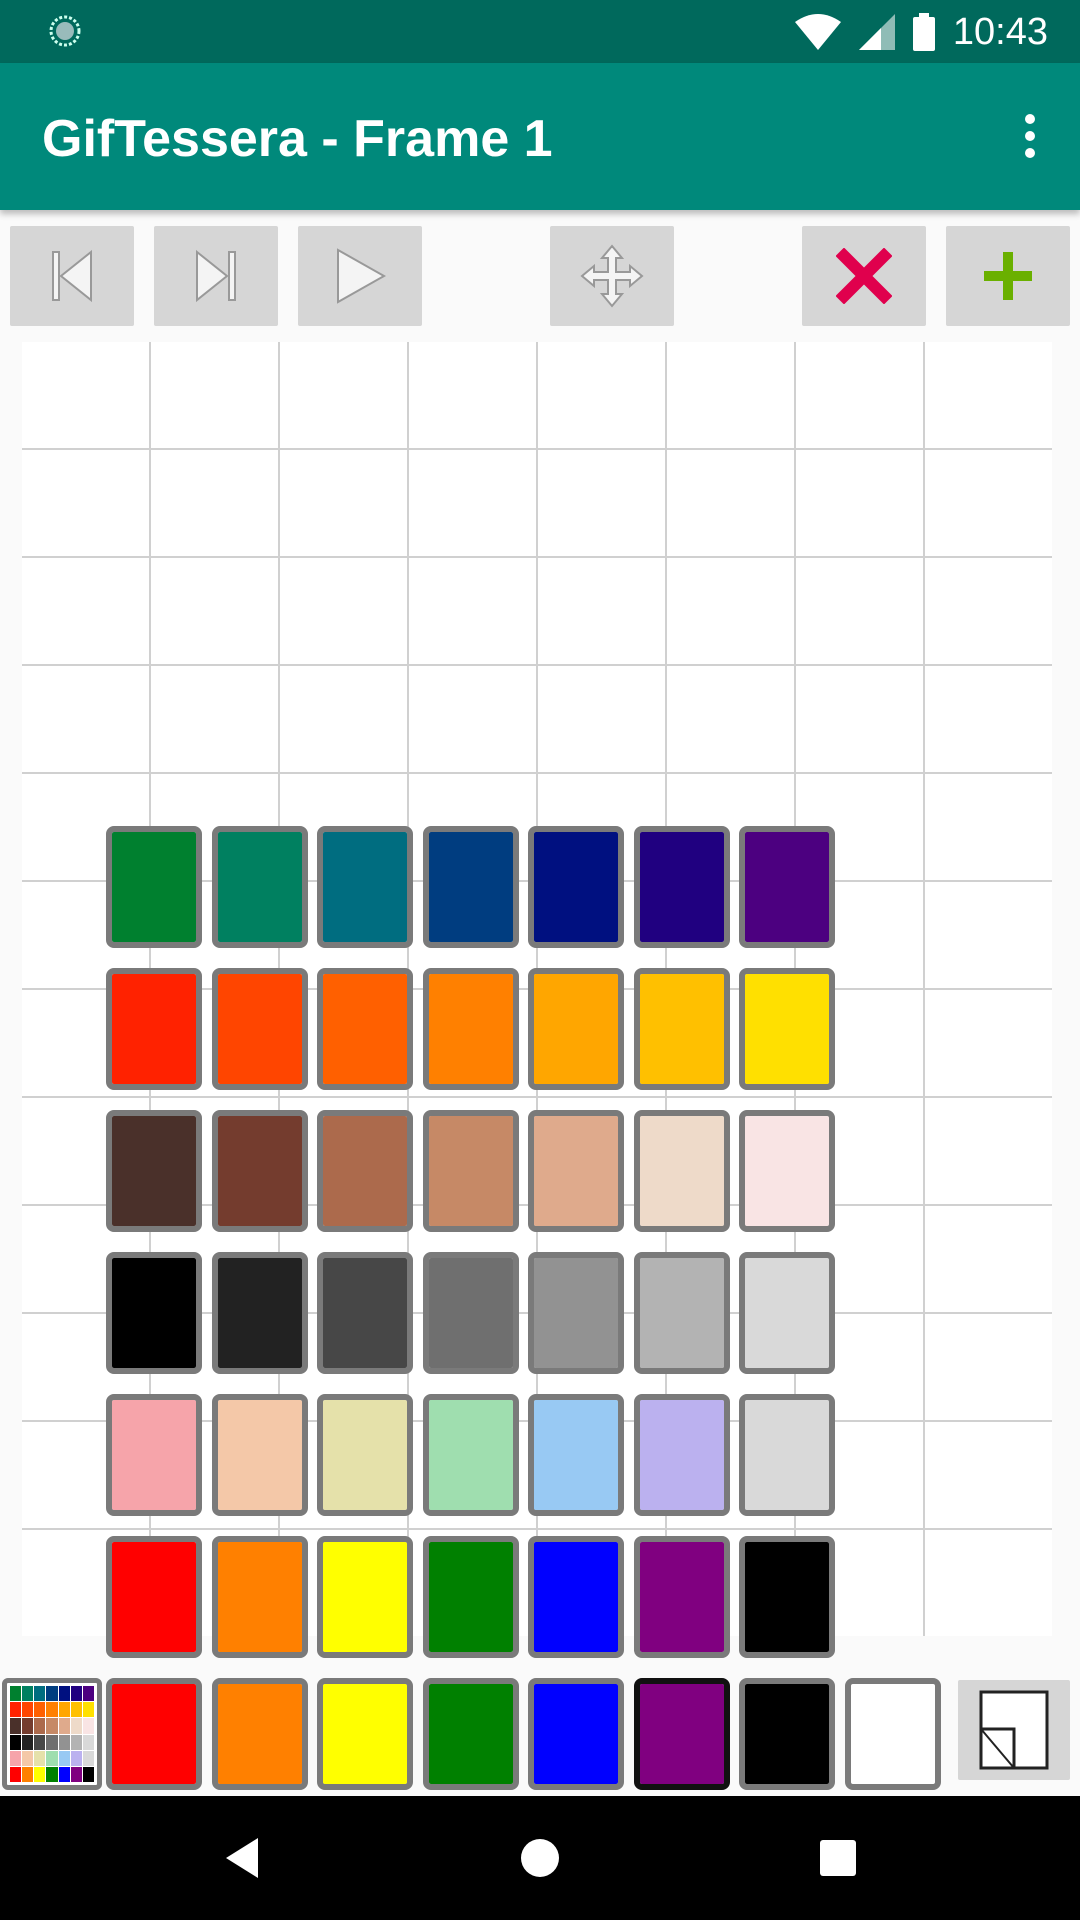 The width and height of the screenshot is (1080, 1920). I want to click on color-bar, so click(540, 1734).